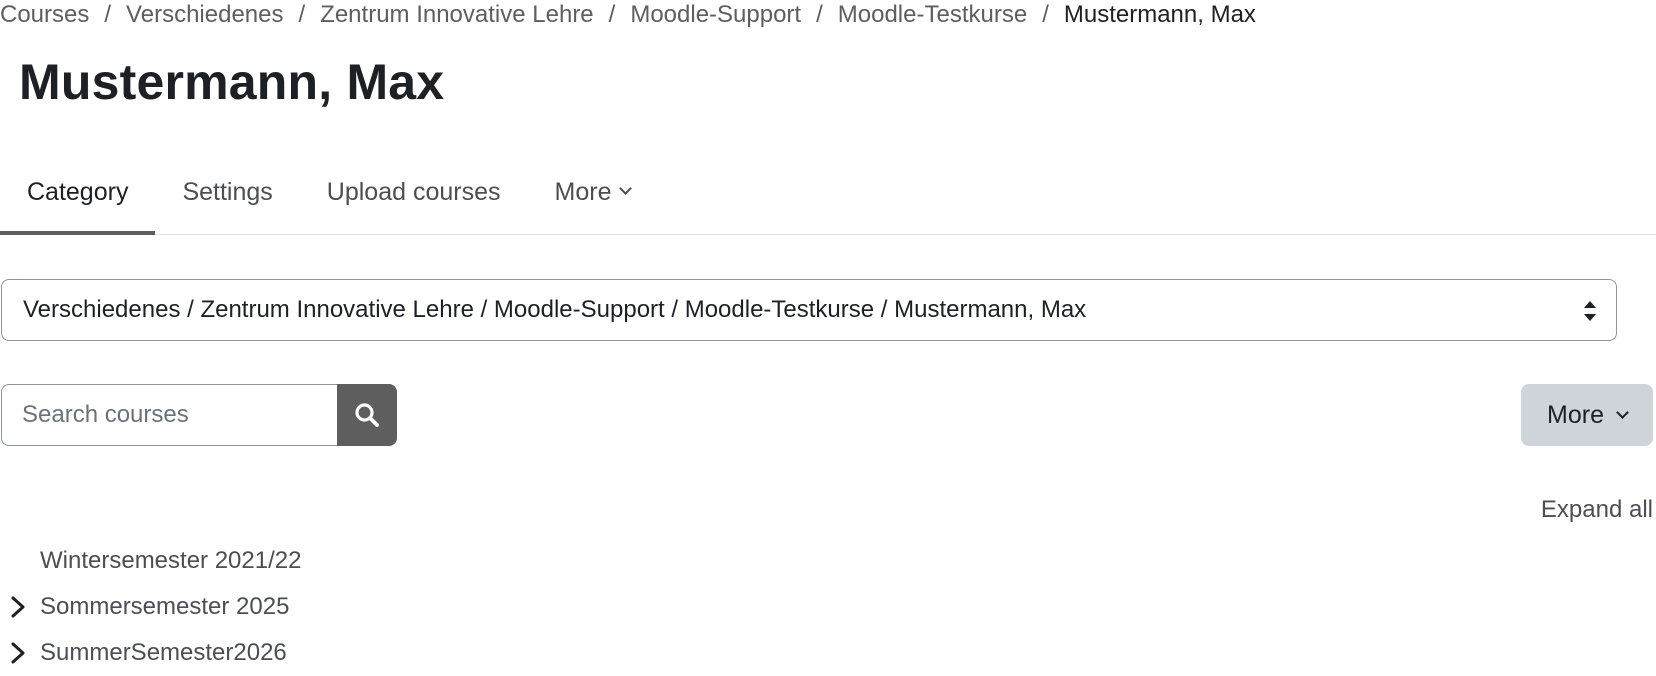  I want to click on tab-settings: Settings, so click(227, 192).